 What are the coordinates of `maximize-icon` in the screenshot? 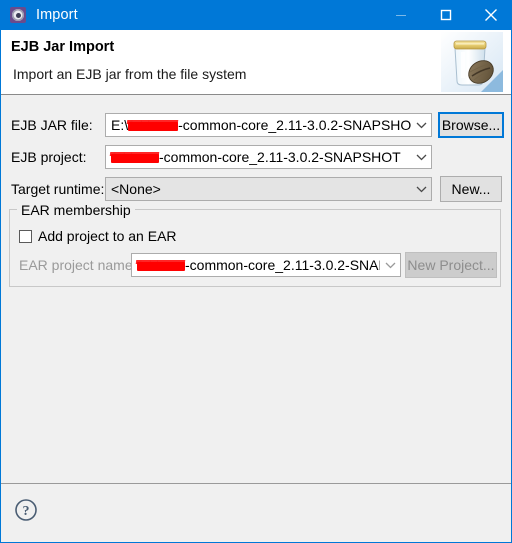 It's located at (445, 15).